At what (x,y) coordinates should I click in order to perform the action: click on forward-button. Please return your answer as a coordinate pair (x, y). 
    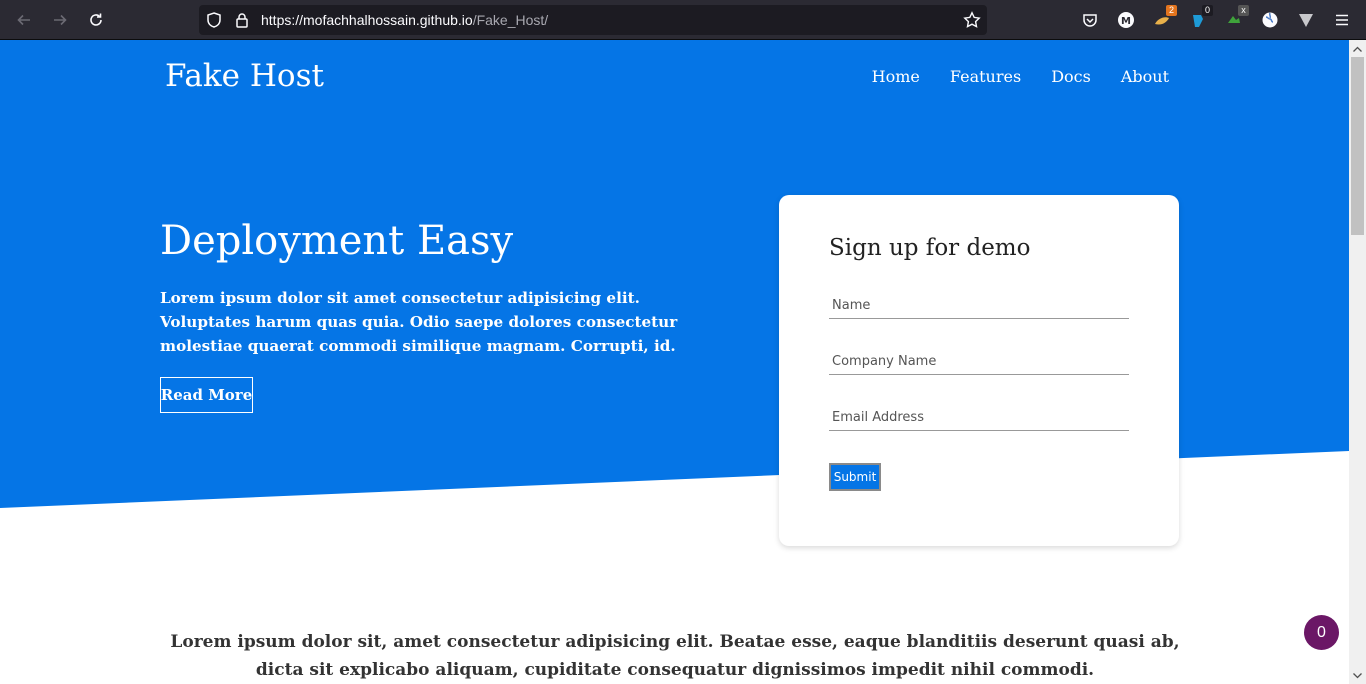
    Looking at the image, I should click on (60, 20).